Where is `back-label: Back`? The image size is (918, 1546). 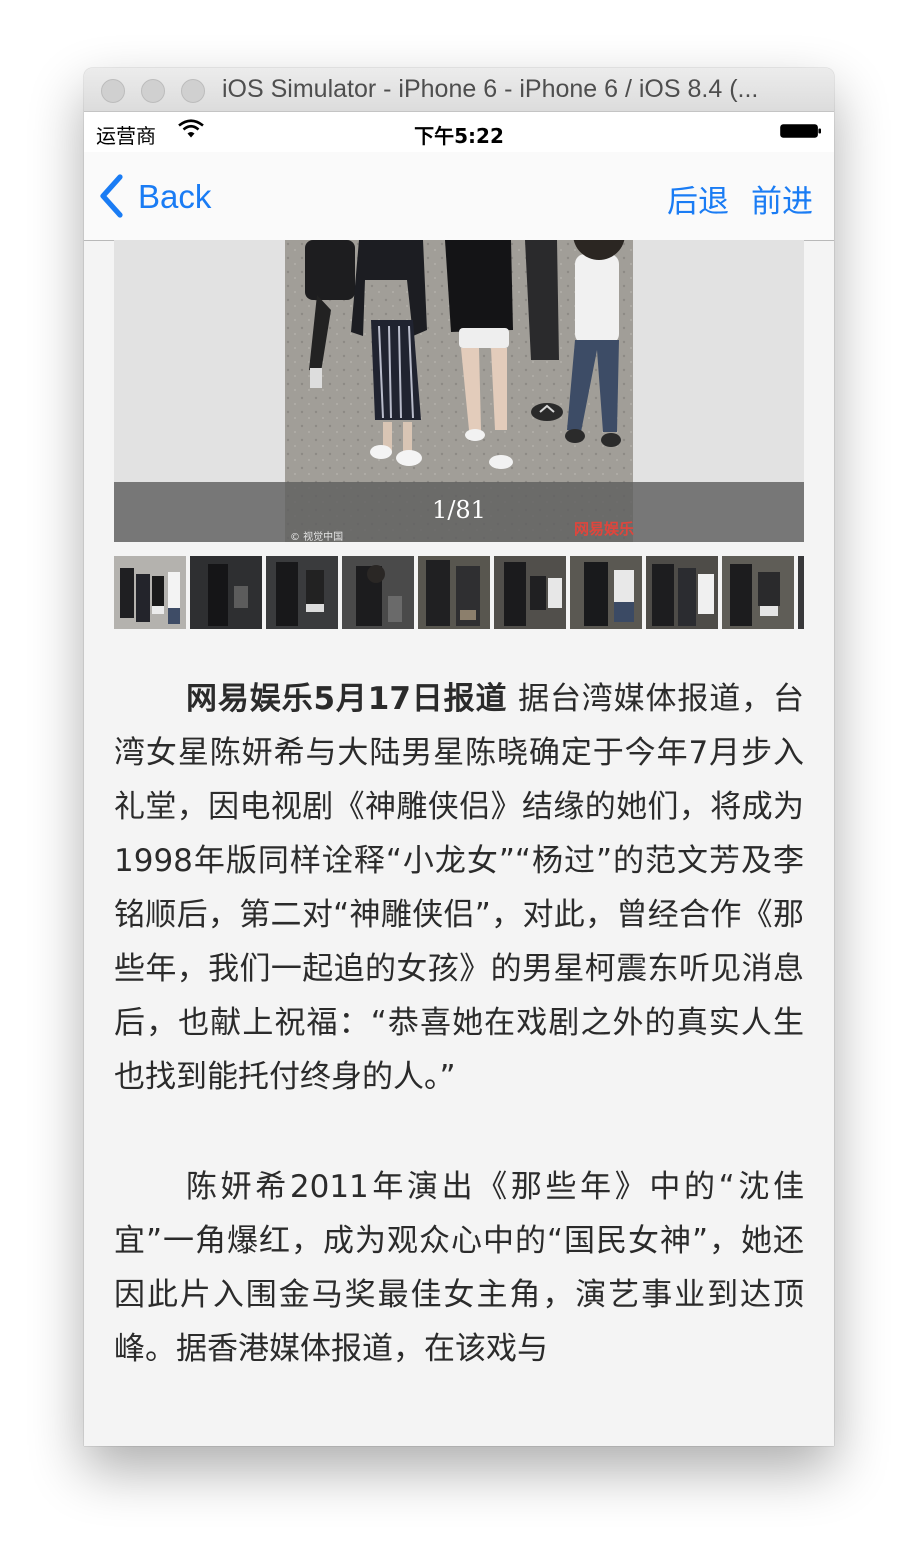 back-label: Back is located at coordinates (175, 196).